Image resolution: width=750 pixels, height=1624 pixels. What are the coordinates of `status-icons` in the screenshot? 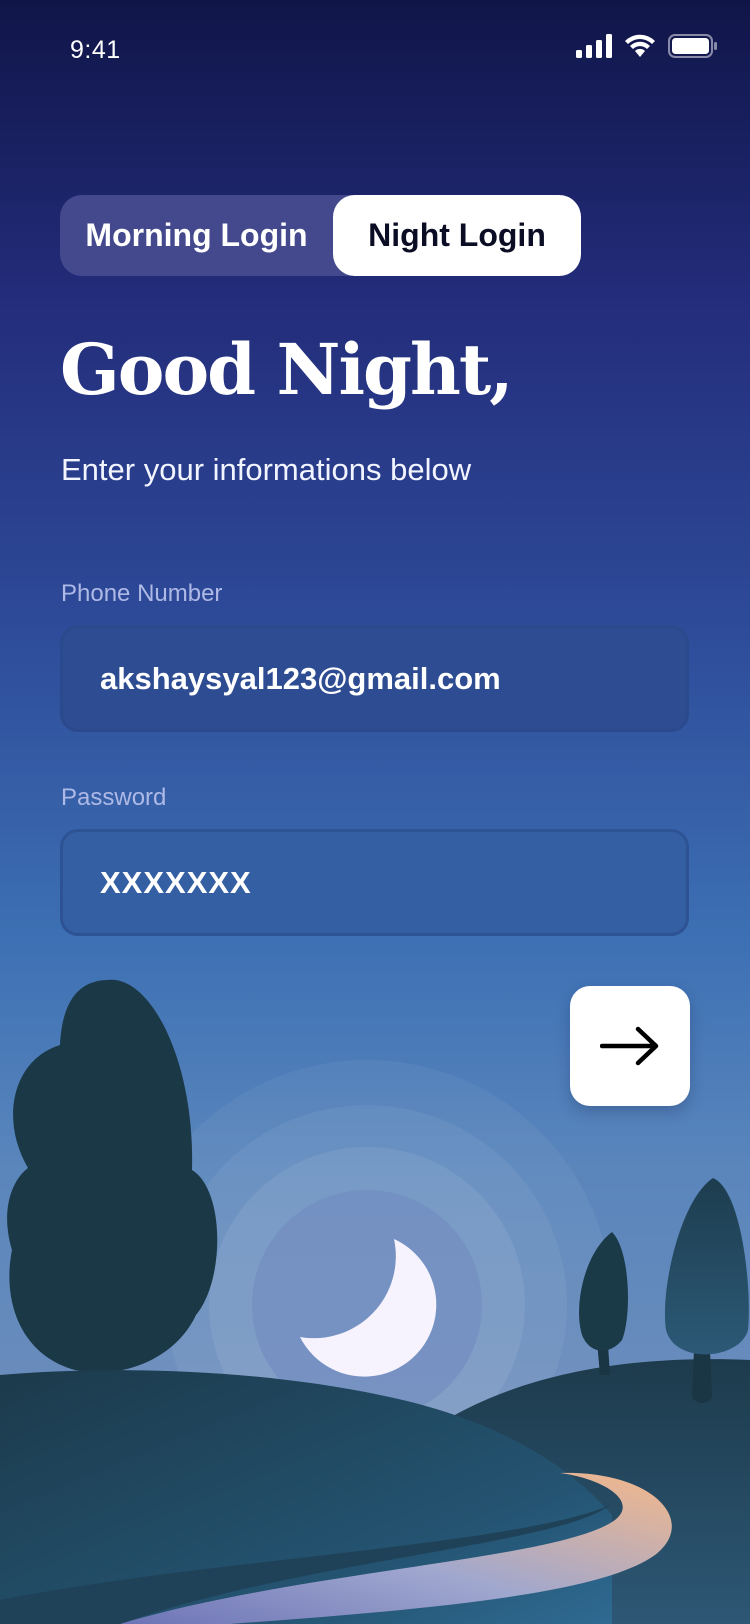 It's located at (647, 46).